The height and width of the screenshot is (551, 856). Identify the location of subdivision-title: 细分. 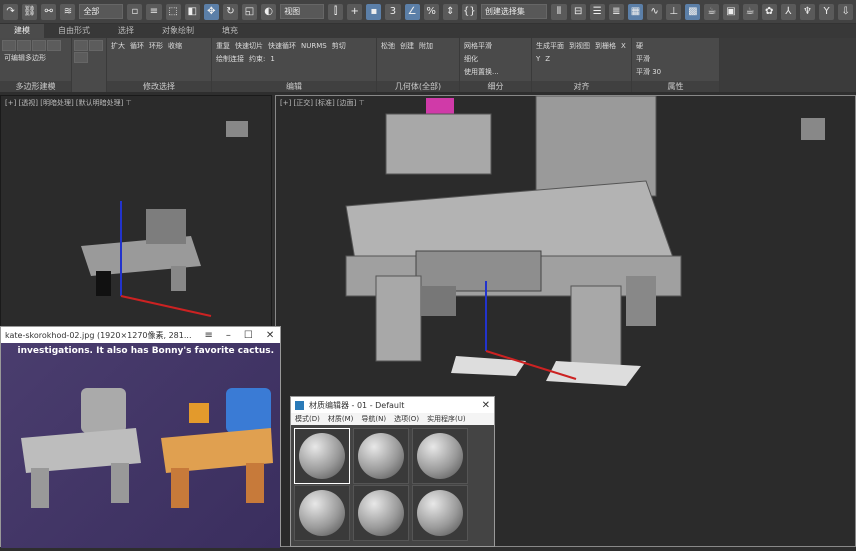
(495, 86).